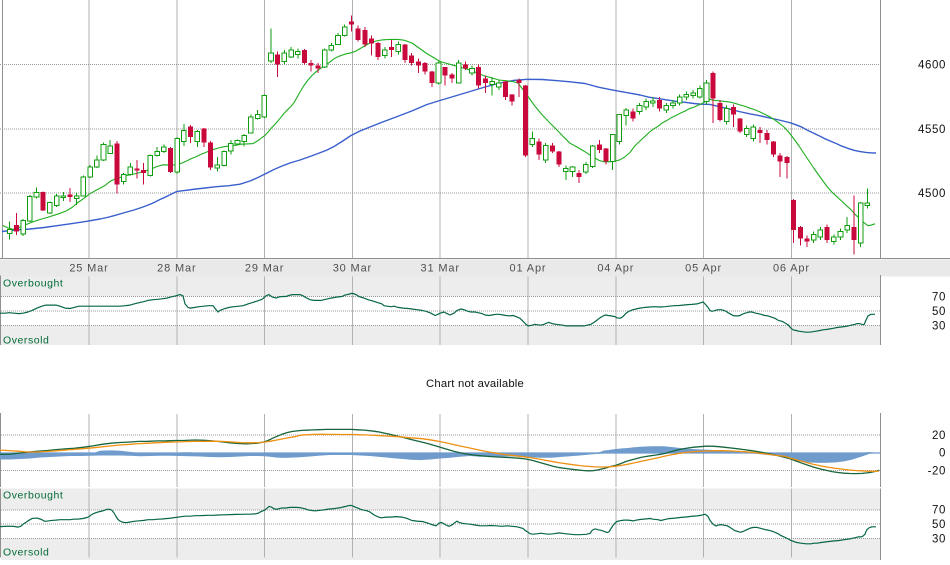 The image size is (950, 565). What do you see at coordinates (475, 384) in the screenshot?
I see `svg-text: Chart not available` at bounding box center [475, 384].